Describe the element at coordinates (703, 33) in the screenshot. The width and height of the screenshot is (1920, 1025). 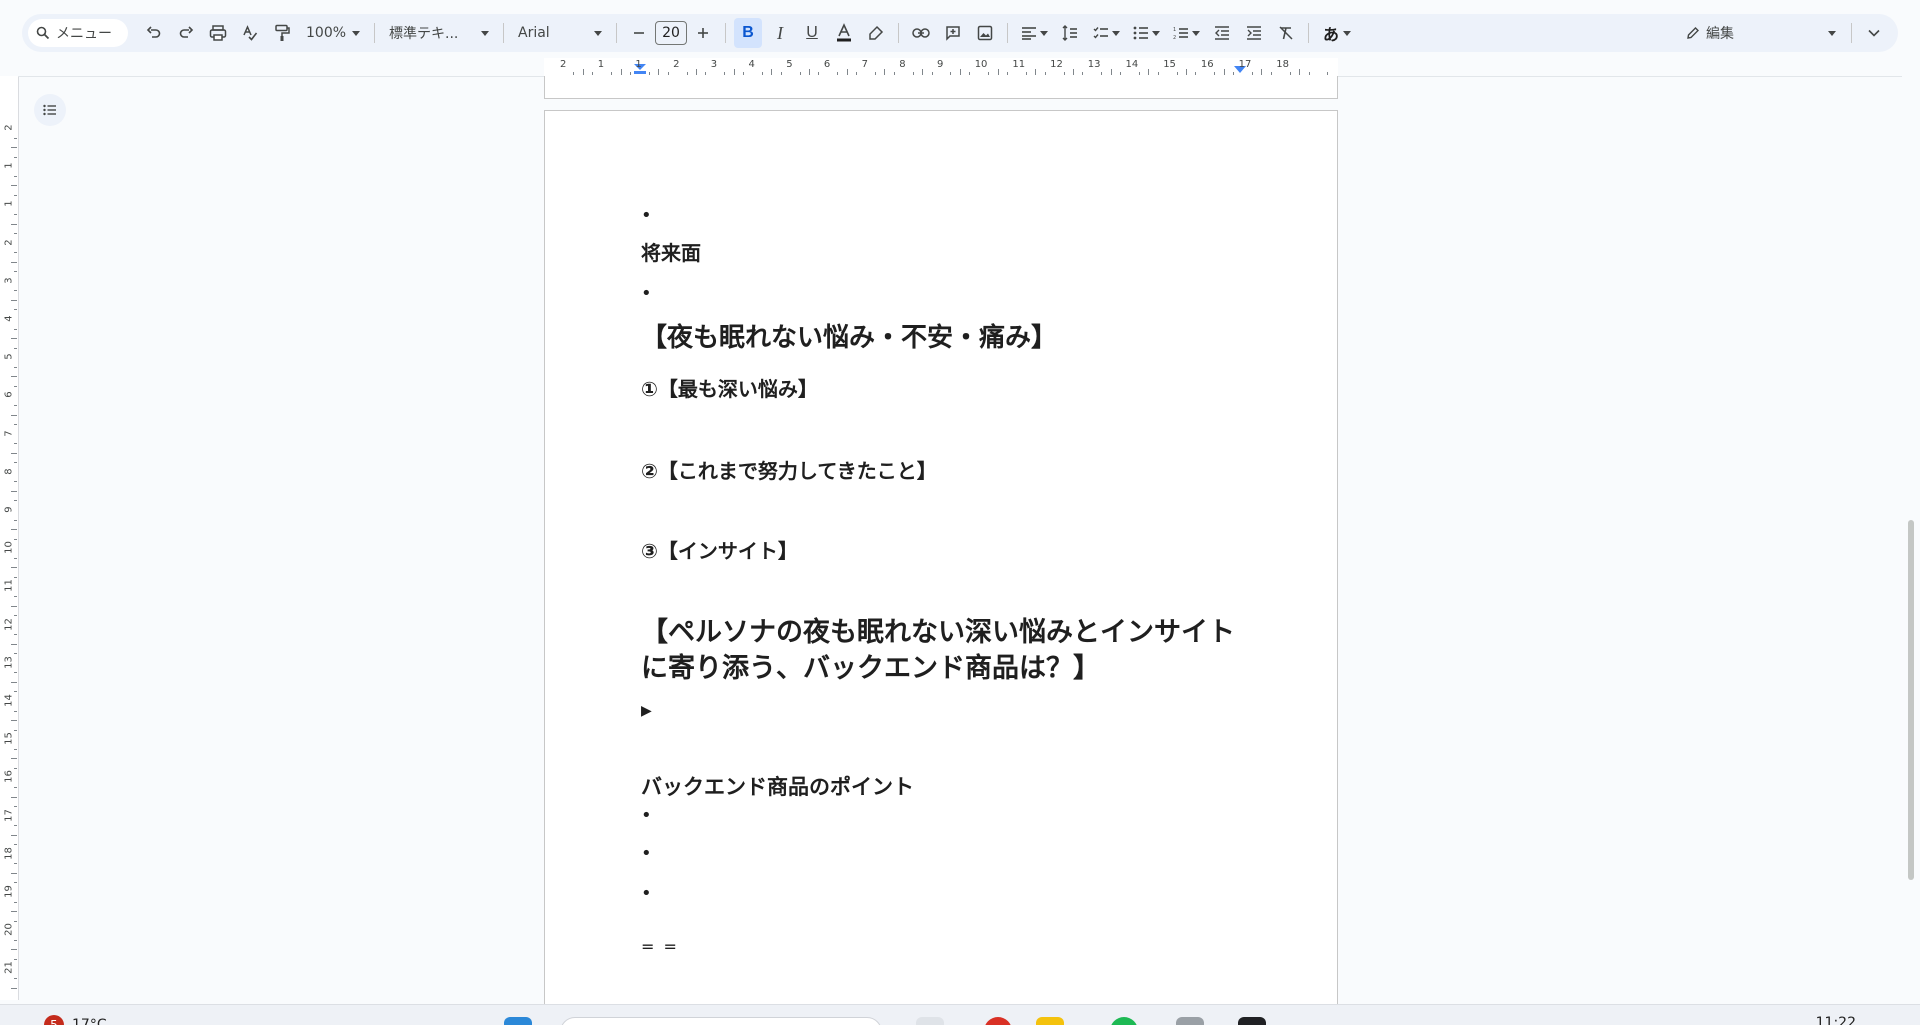
I see `increase-font-size-button` at that location.